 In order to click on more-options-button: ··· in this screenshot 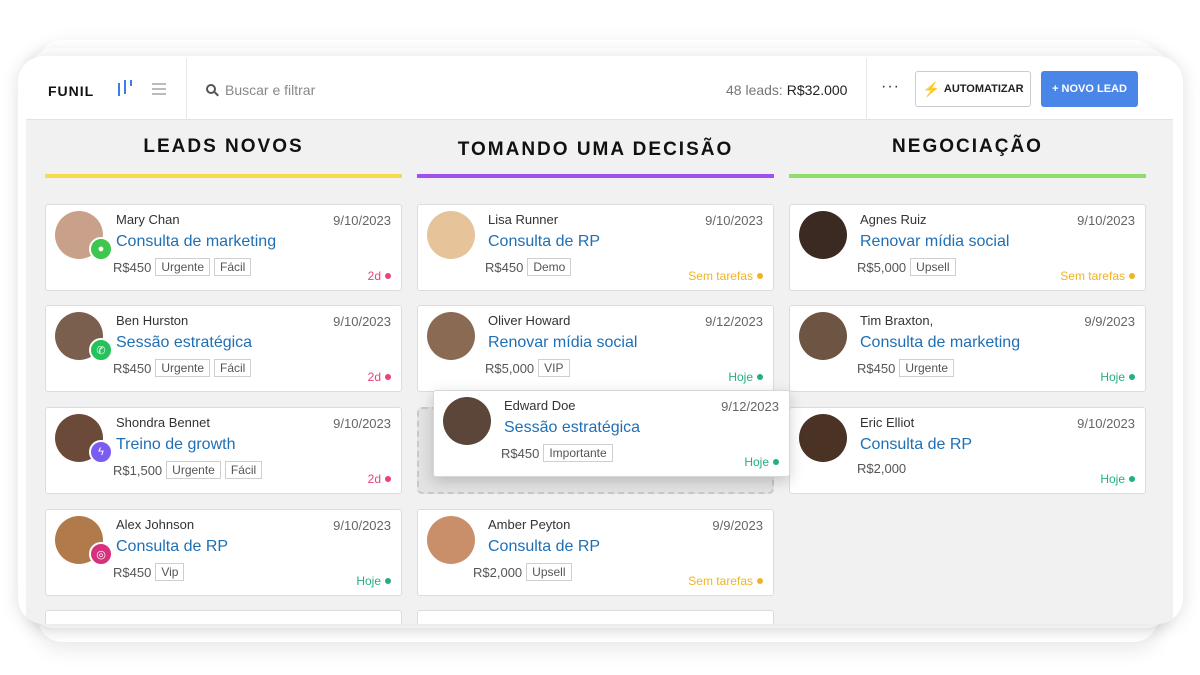, I will do `click(890, 87)`.